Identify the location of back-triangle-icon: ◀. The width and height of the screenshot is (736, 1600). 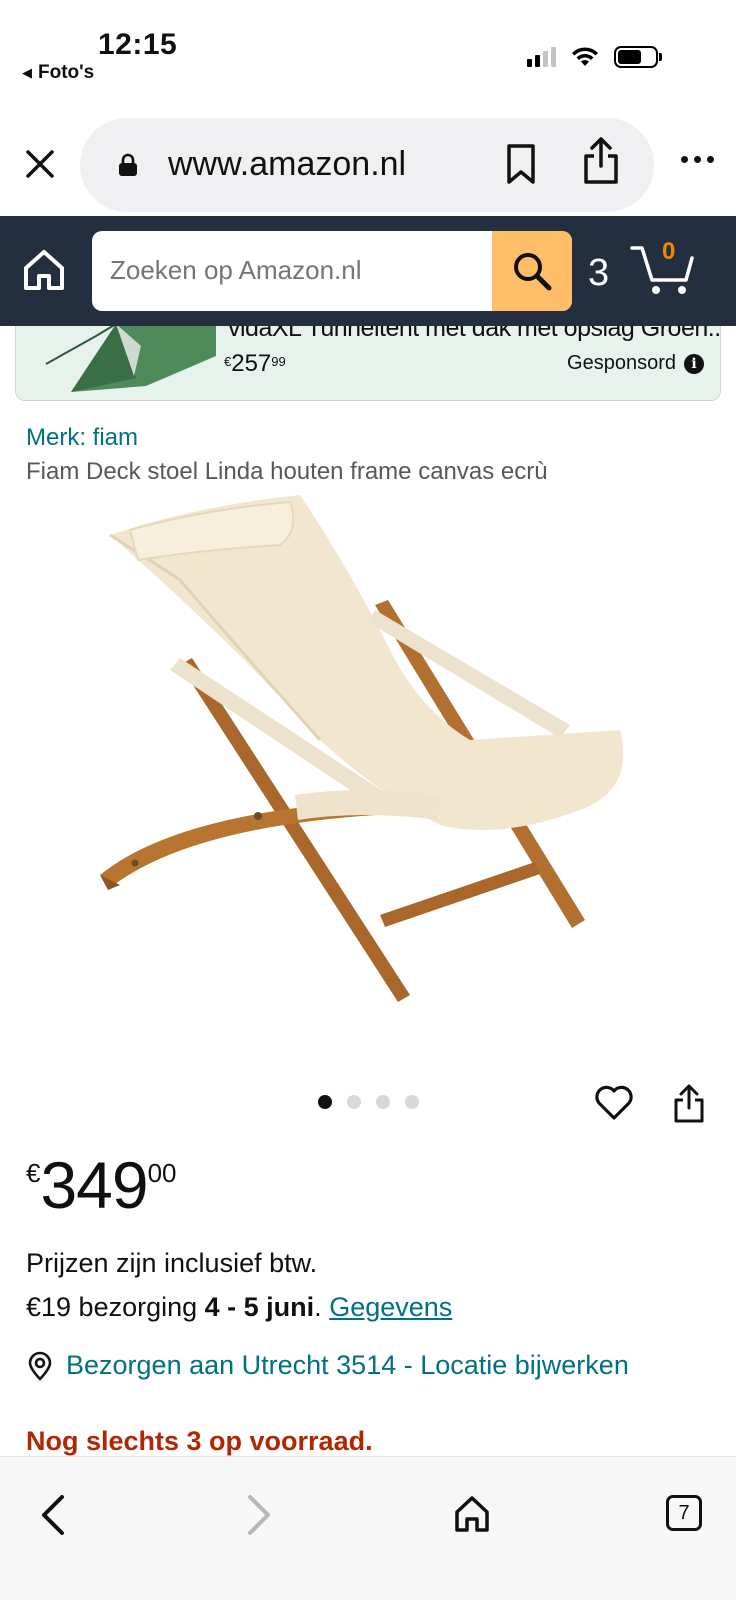
(27, 72).